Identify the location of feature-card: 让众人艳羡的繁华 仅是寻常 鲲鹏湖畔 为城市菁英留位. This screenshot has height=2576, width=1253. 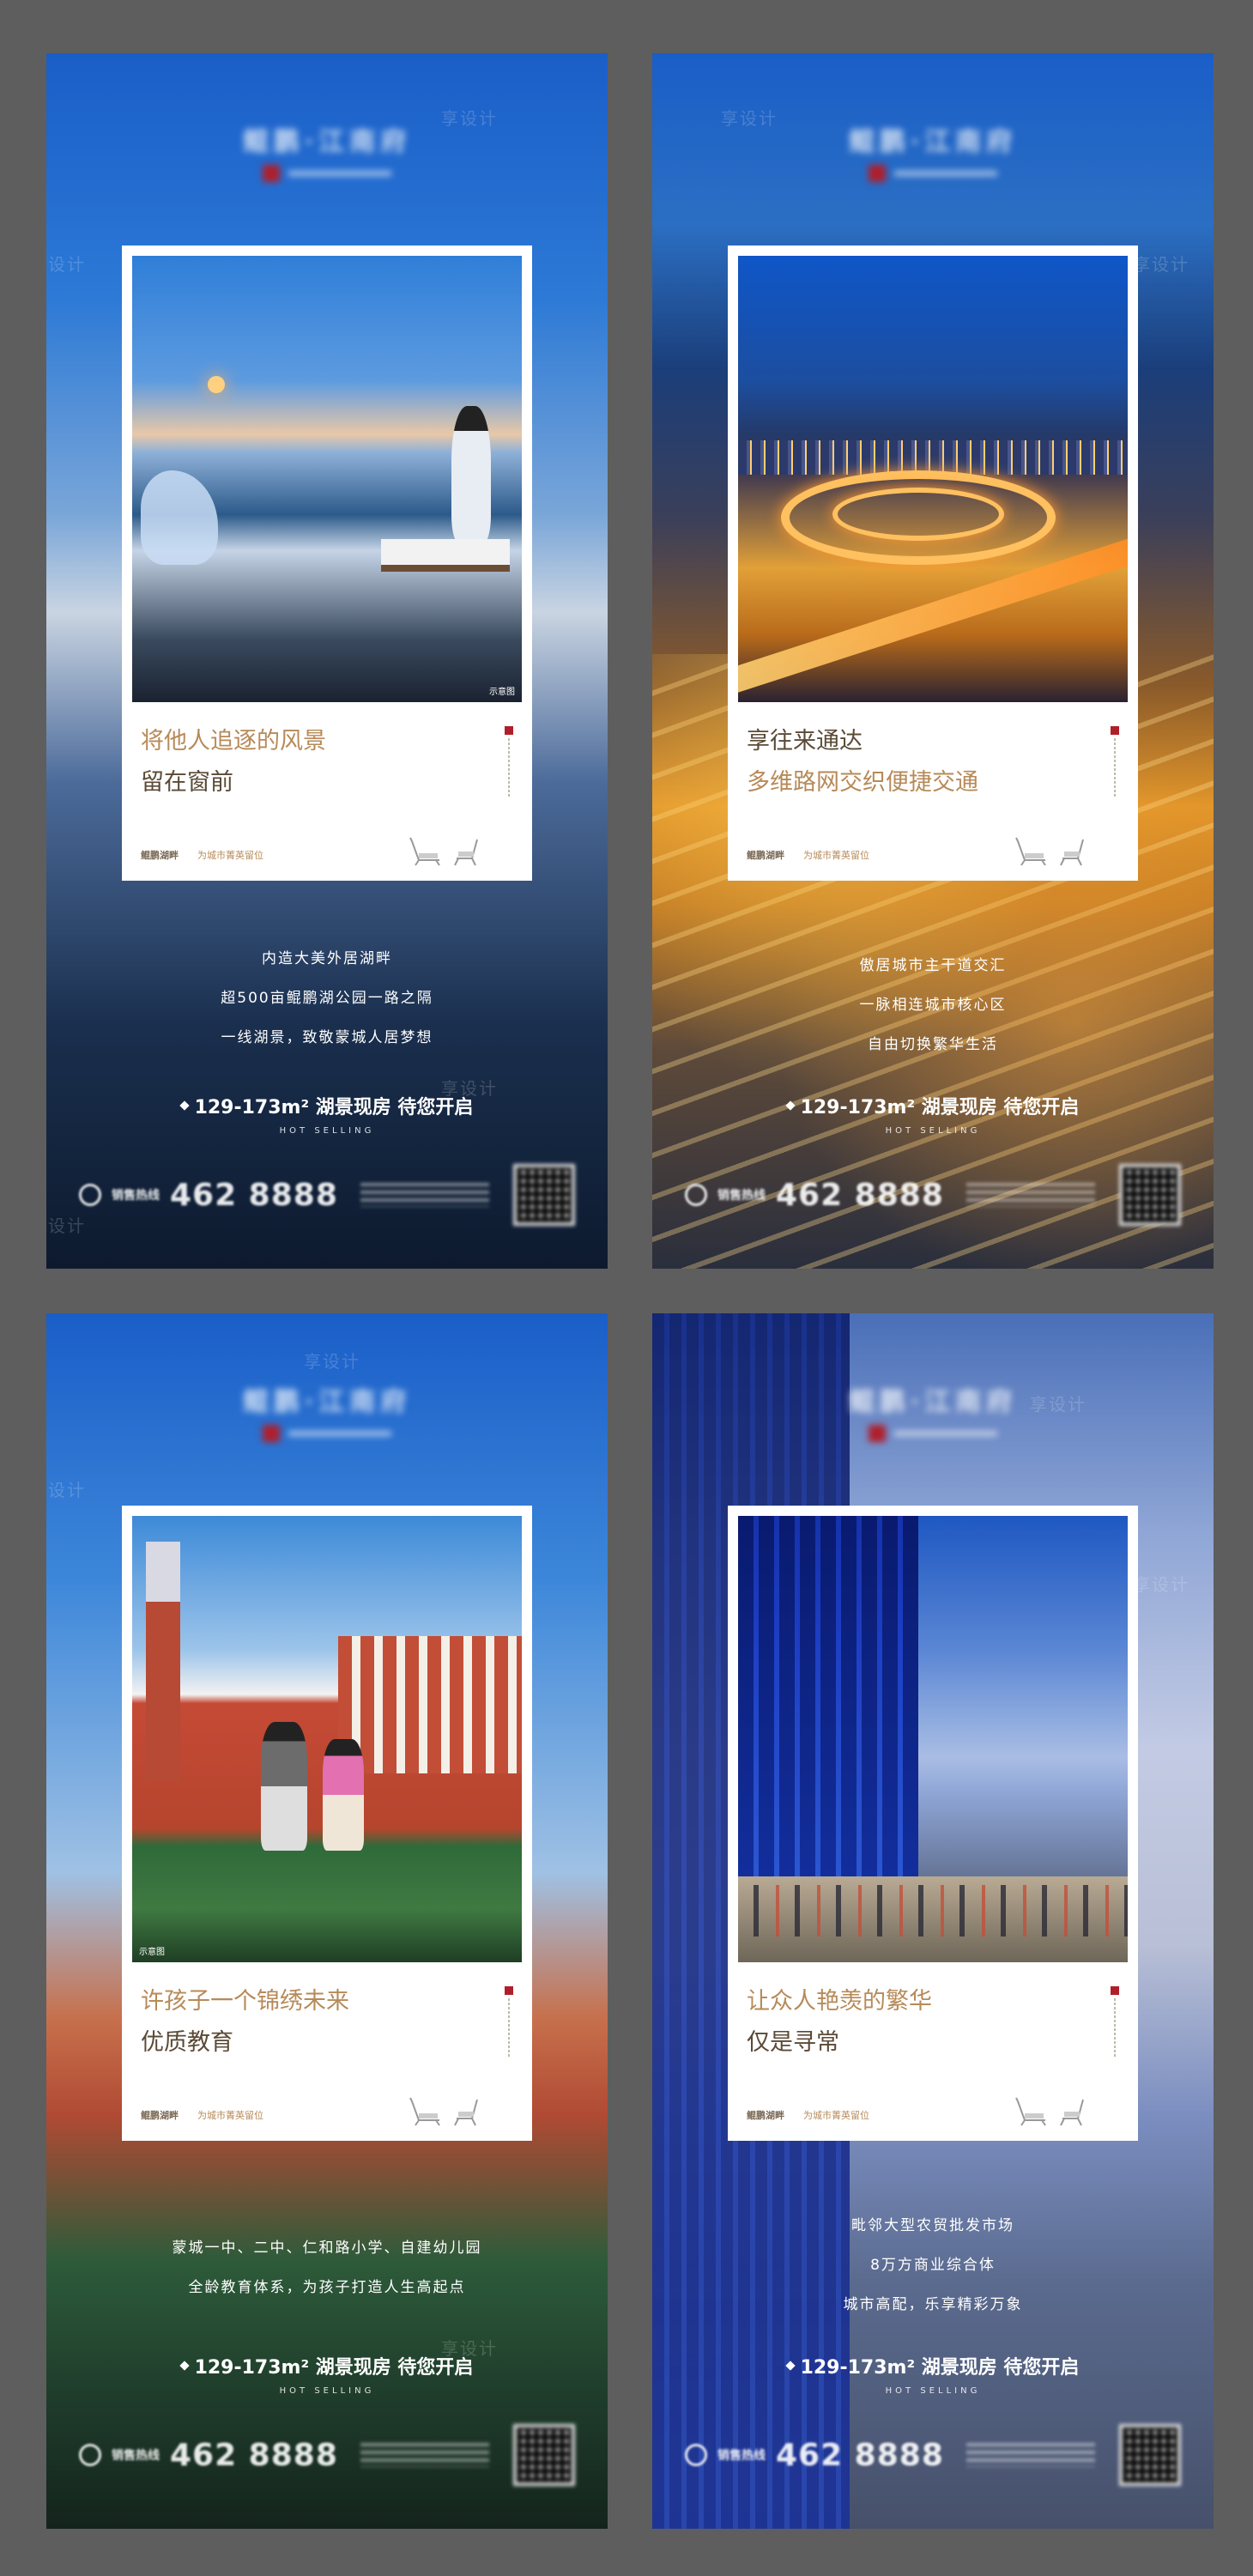
(933, 1823).